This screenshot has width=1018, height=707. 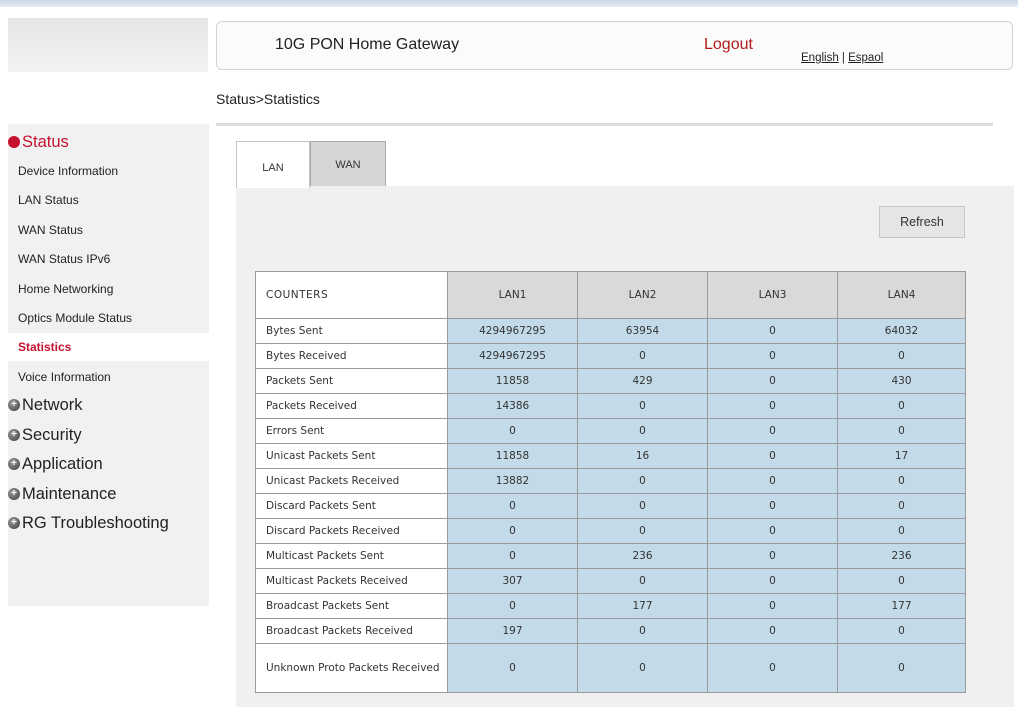 I want to click on table-row: Discard Packets Received 0 0 0 0, so click(x=610, y=531).